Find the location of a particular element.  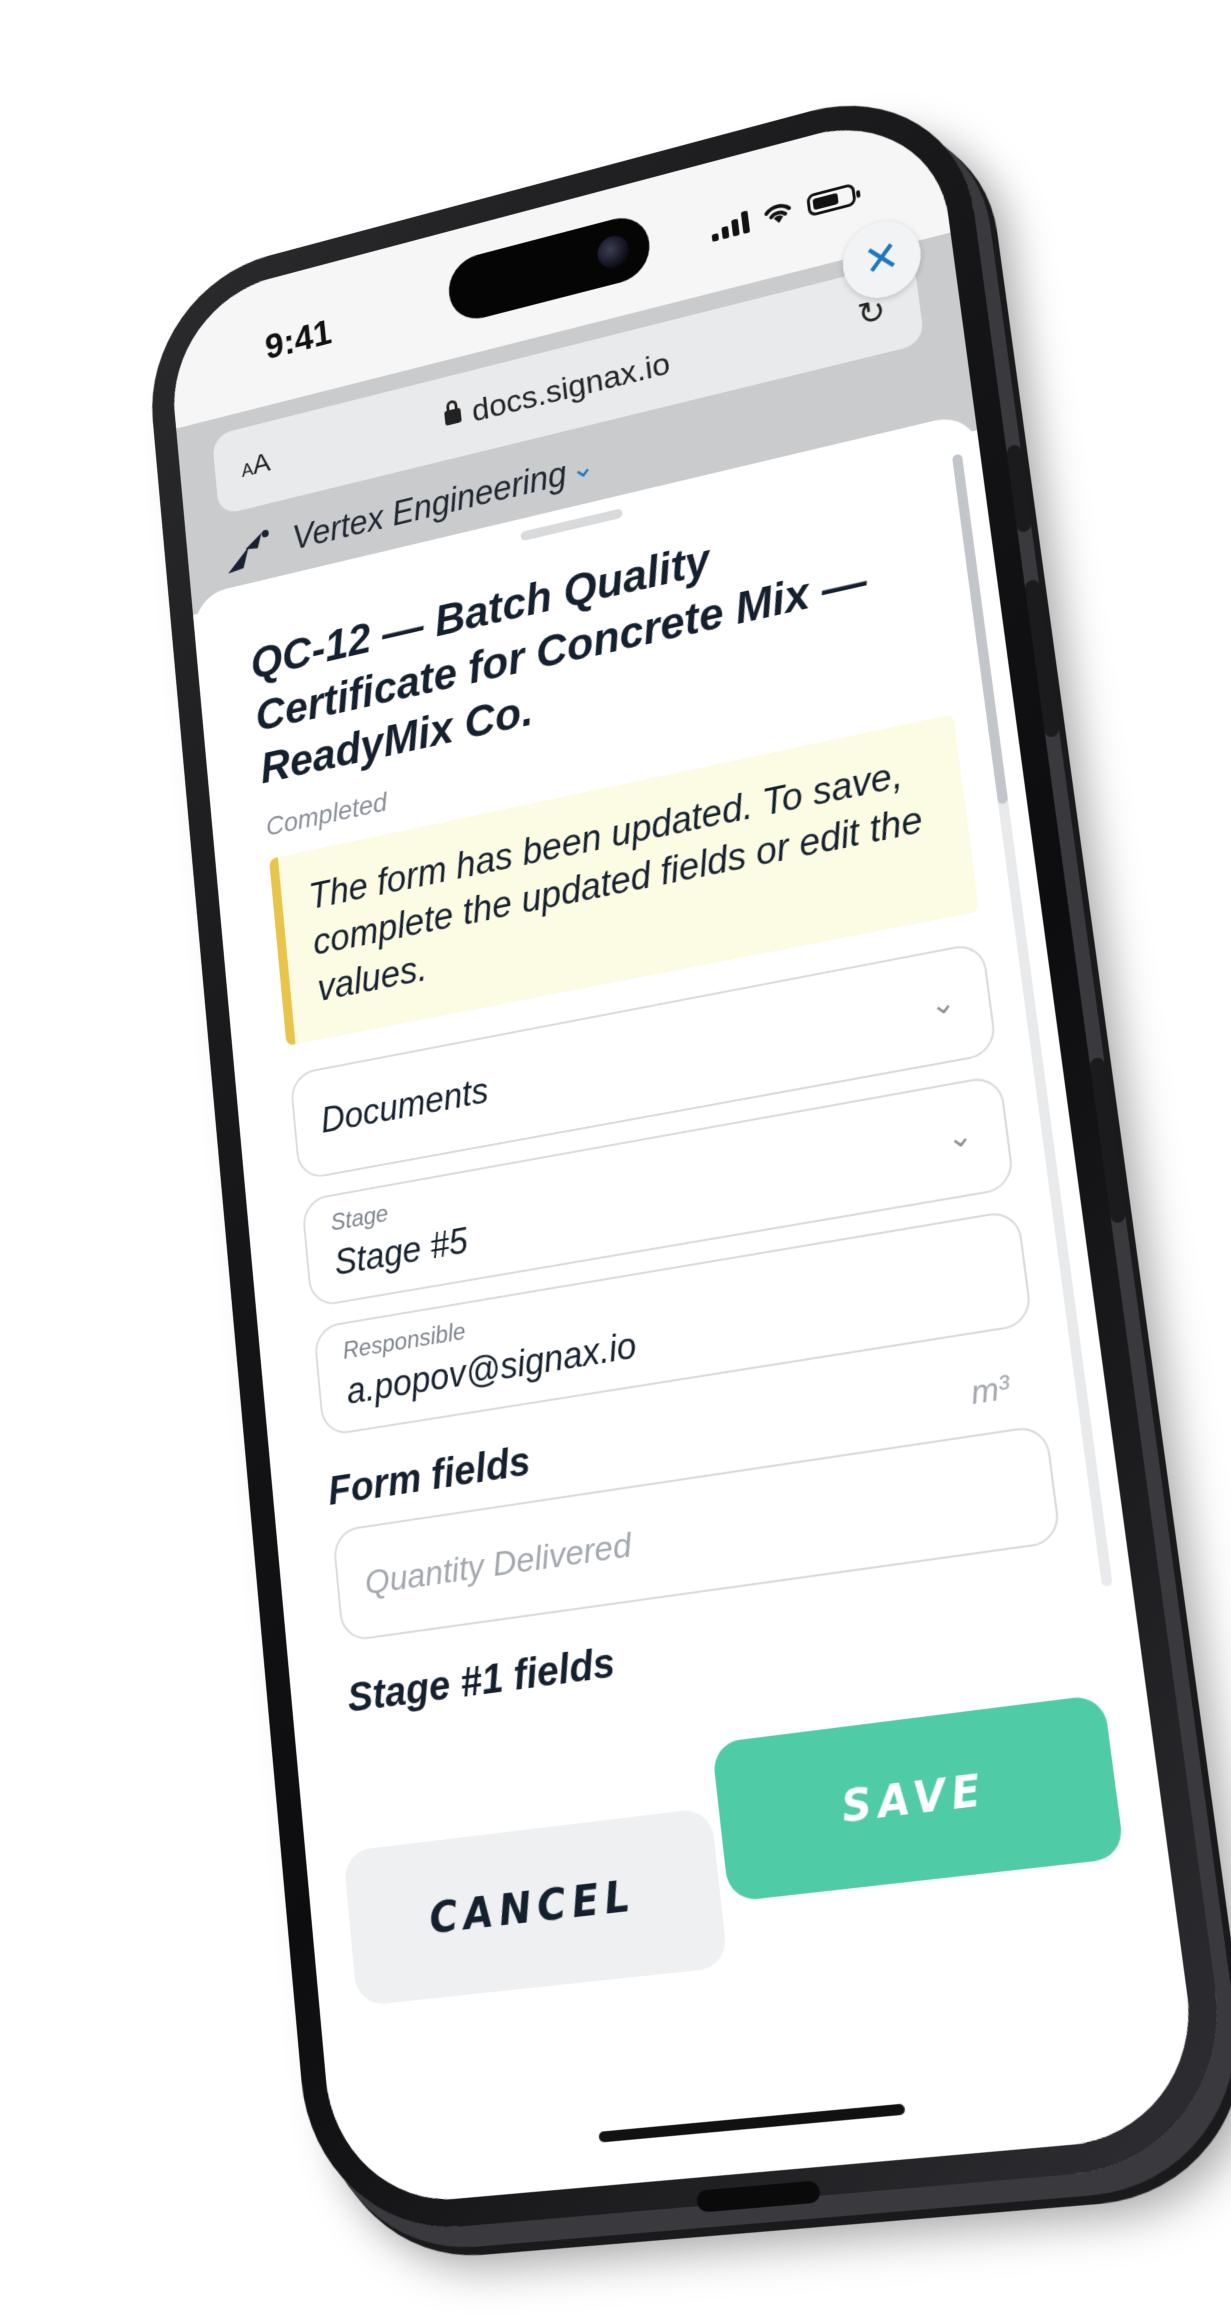

action-buttons: CANCEL SAVE is located at coordinates (740, 1860).